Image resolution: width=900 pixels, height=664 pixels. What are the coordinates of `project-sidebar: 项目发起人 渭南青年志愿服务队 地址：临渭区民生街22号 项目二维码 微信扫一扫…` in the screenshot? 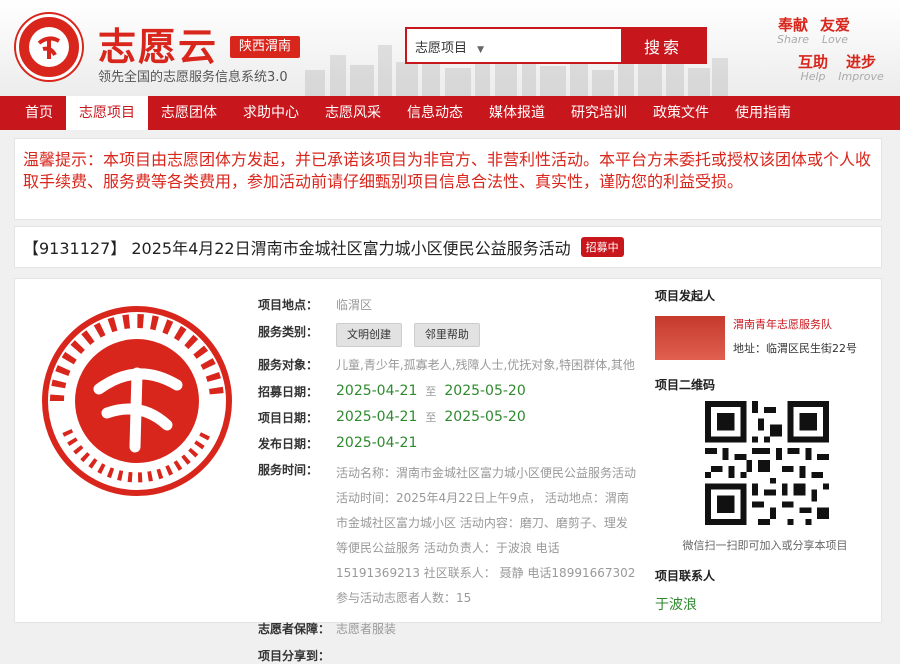 It's located at (765, 450).